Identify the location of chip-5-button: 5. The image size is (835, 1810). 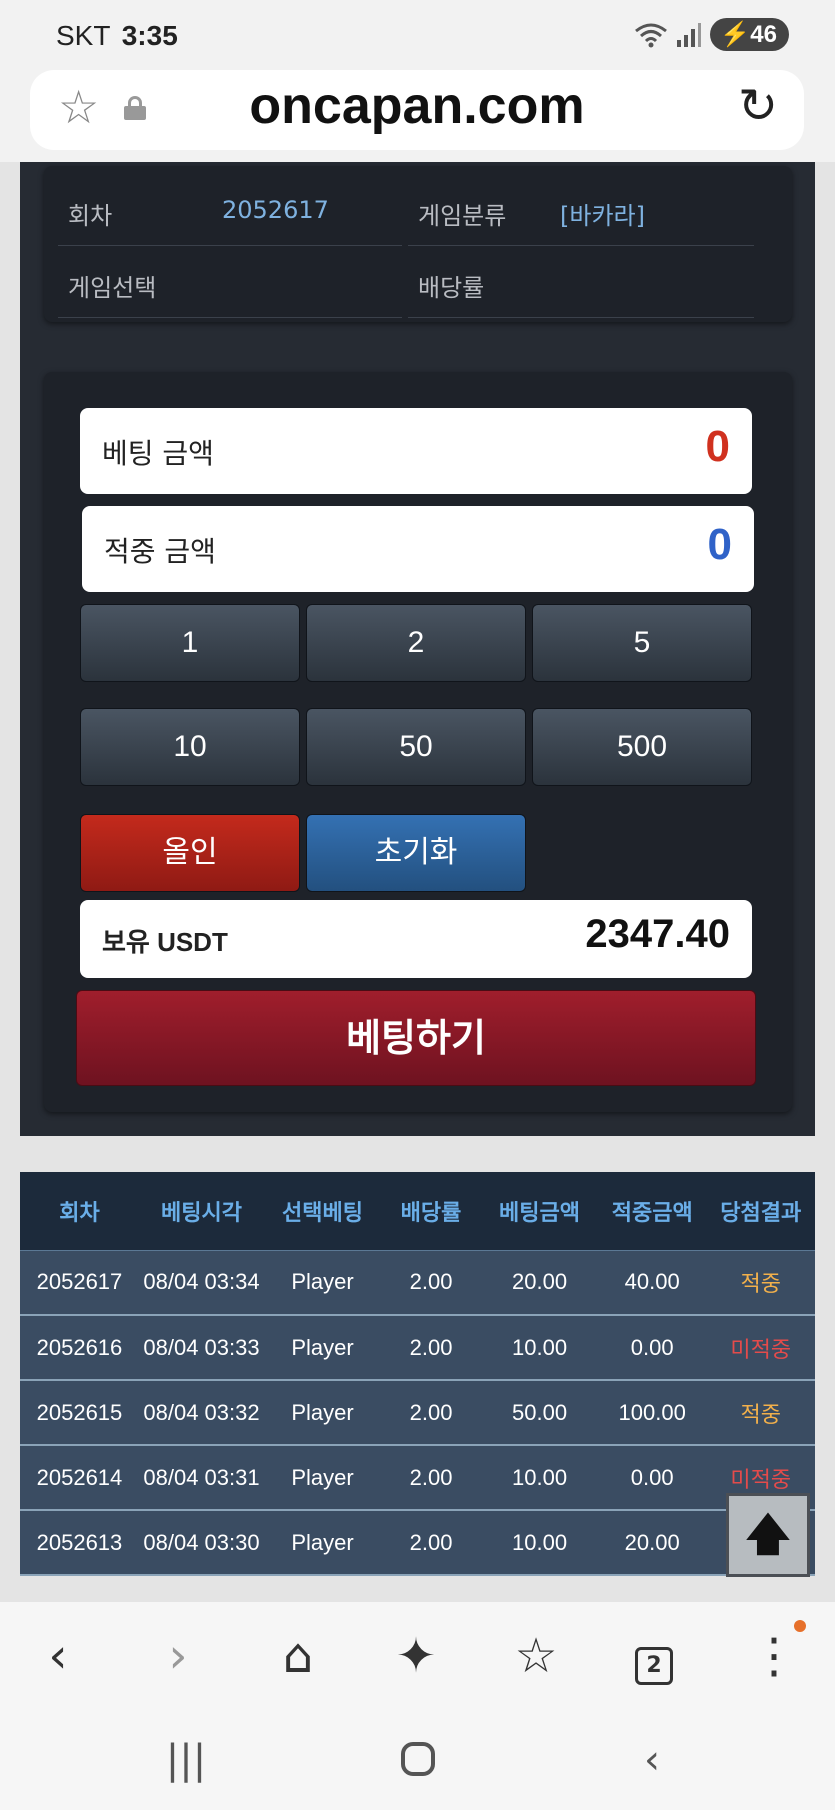
(642, 643).